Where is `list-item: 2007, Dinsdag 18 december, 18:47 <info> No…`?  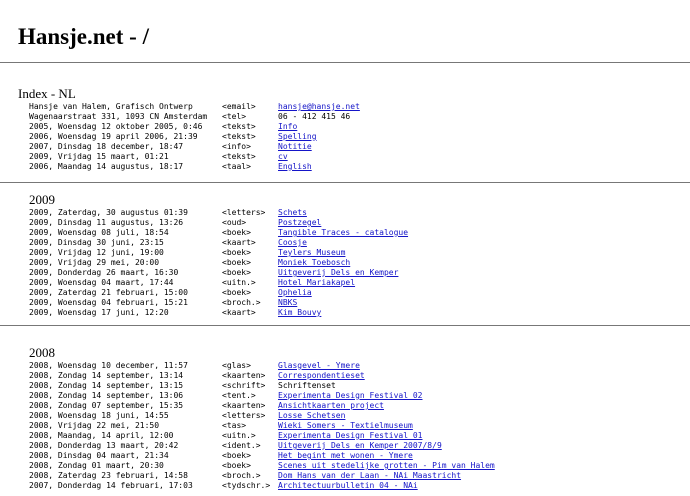
list-item: 2007, Dinsdag 18 december, 18:47 <info> No… is located at coordinates (194, 147).